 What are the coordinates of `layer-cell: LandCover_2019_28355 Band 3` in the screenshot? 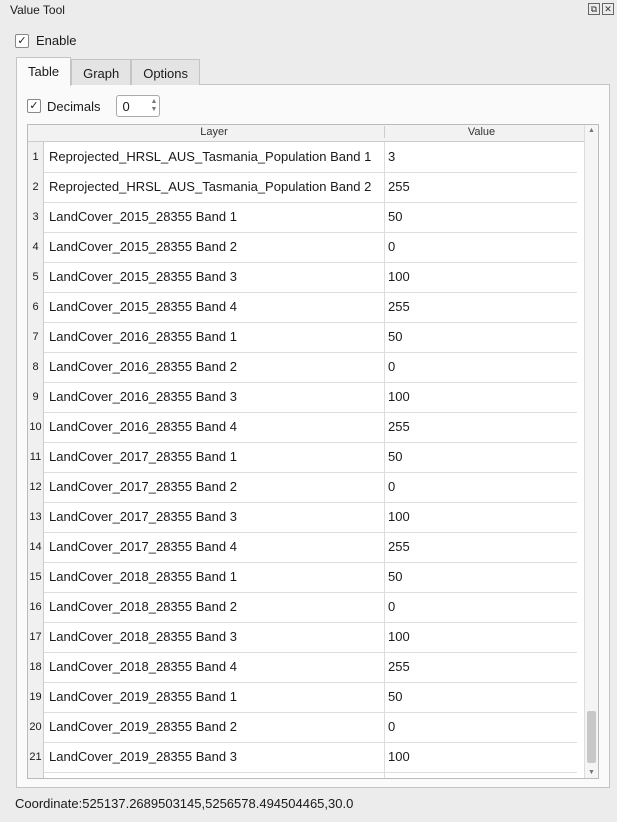 It's located at (143, 757).